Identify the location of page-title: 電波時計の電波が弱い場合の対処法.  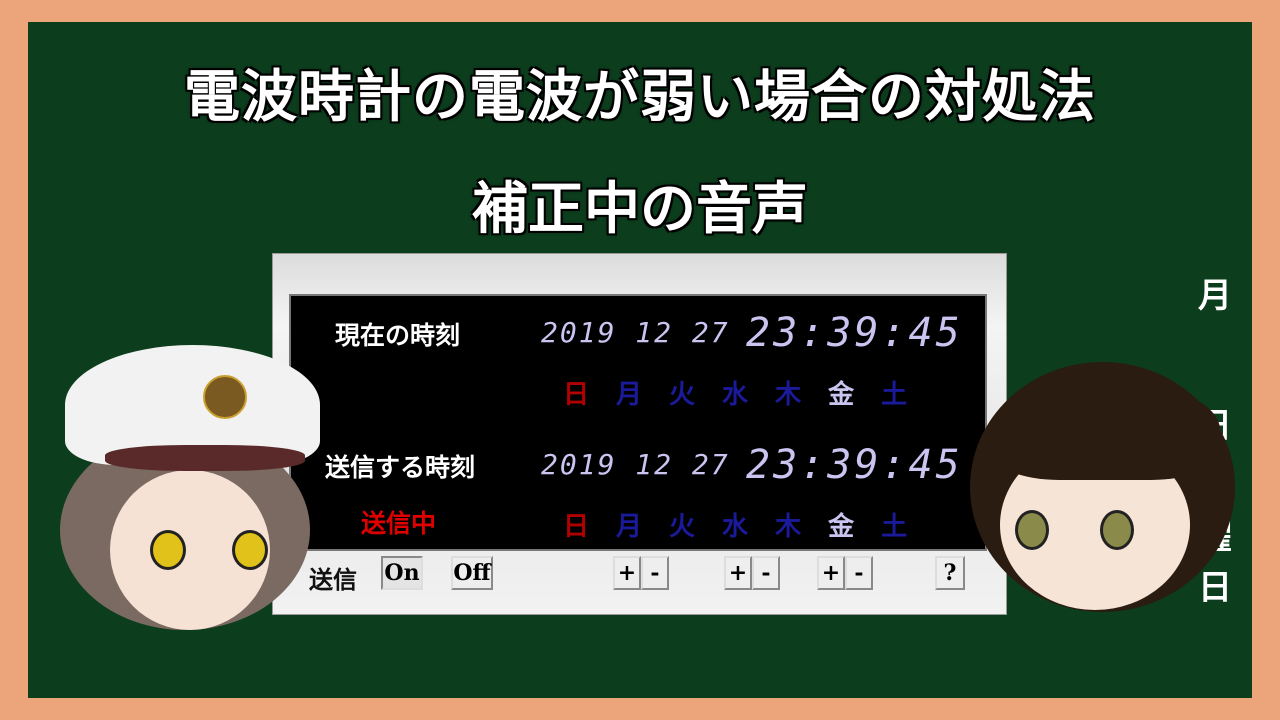
(640, 97).